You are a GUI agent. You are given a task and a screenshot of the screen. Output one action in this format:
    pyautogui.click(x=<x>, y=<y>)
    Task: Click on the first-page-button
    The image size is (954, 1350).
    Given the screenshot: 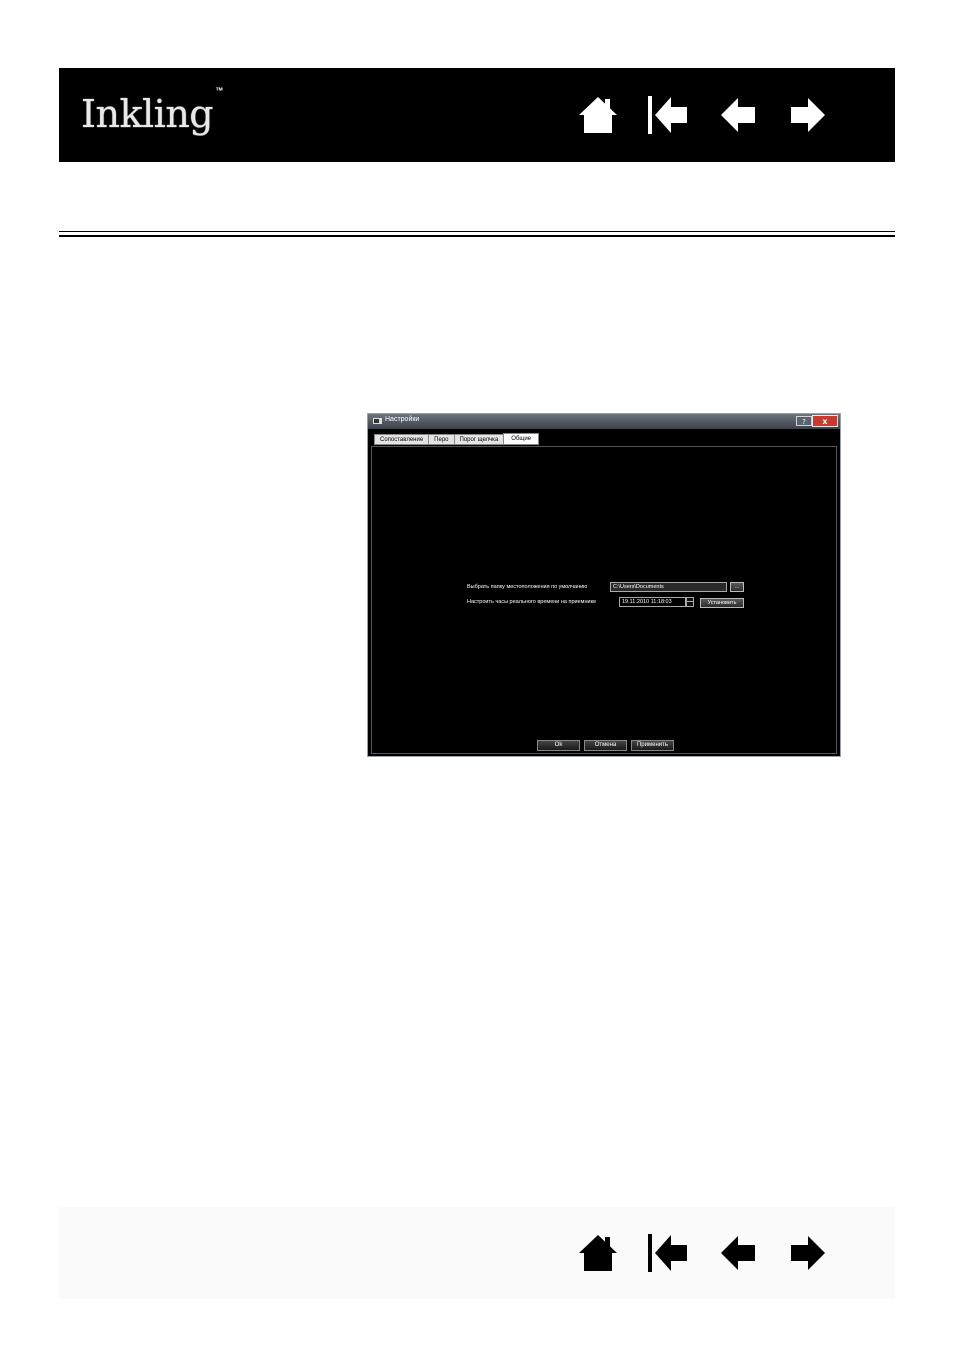 What is the action you would take?
    pyautogui.click(x=668, y=115)
    